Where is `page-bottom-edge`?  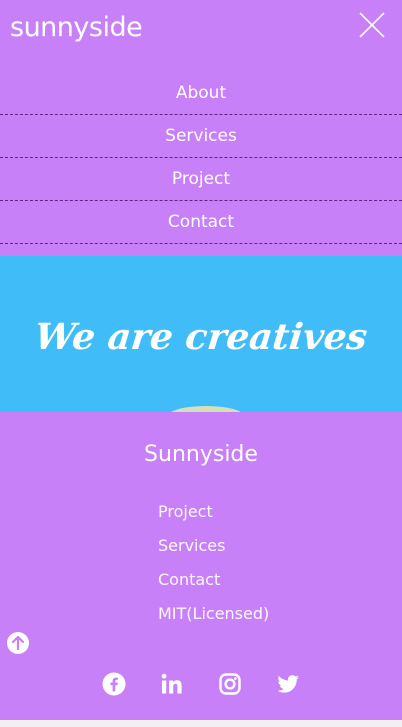 page-bottom-edge is located at coordinates (201, 723).